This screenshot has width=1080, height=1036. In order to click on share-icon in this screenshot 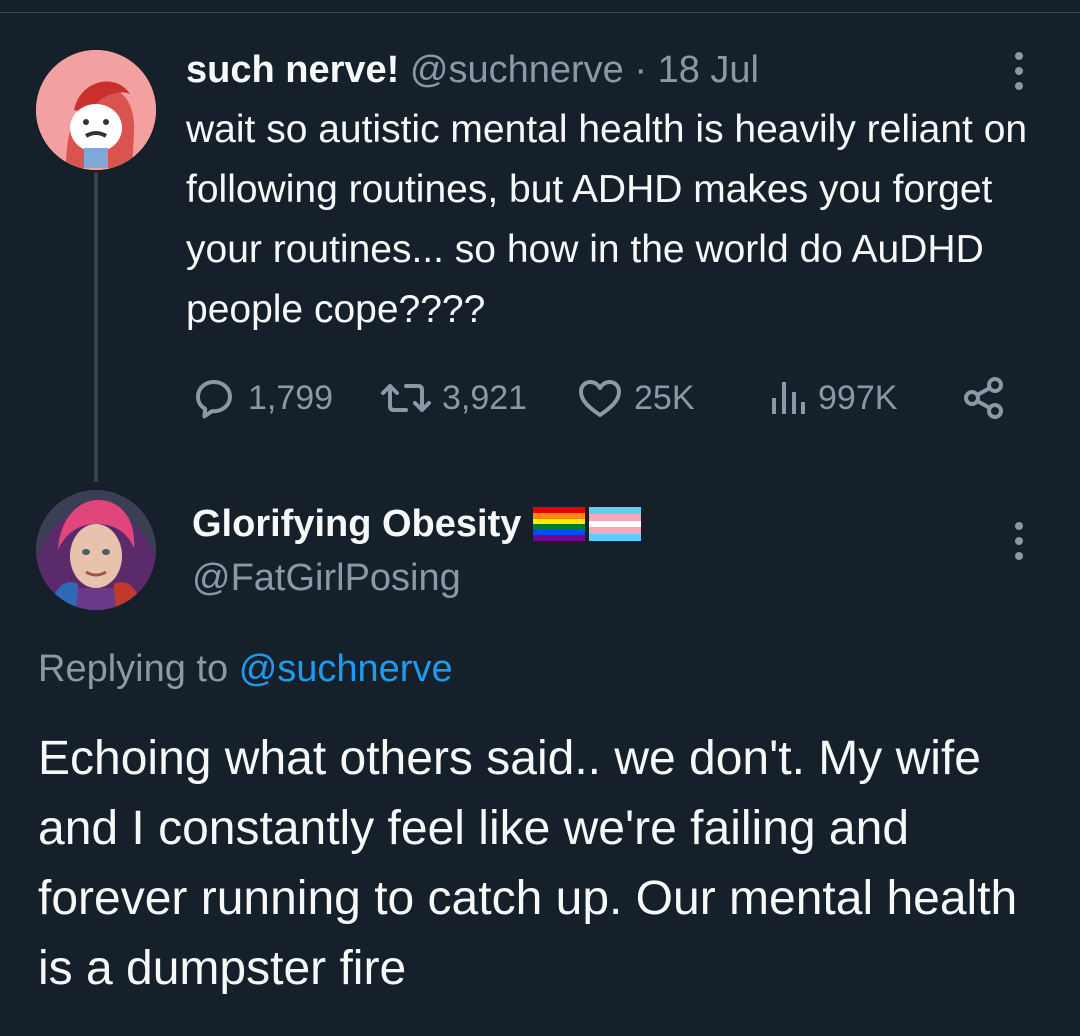, I will do `click(983, 398)`.